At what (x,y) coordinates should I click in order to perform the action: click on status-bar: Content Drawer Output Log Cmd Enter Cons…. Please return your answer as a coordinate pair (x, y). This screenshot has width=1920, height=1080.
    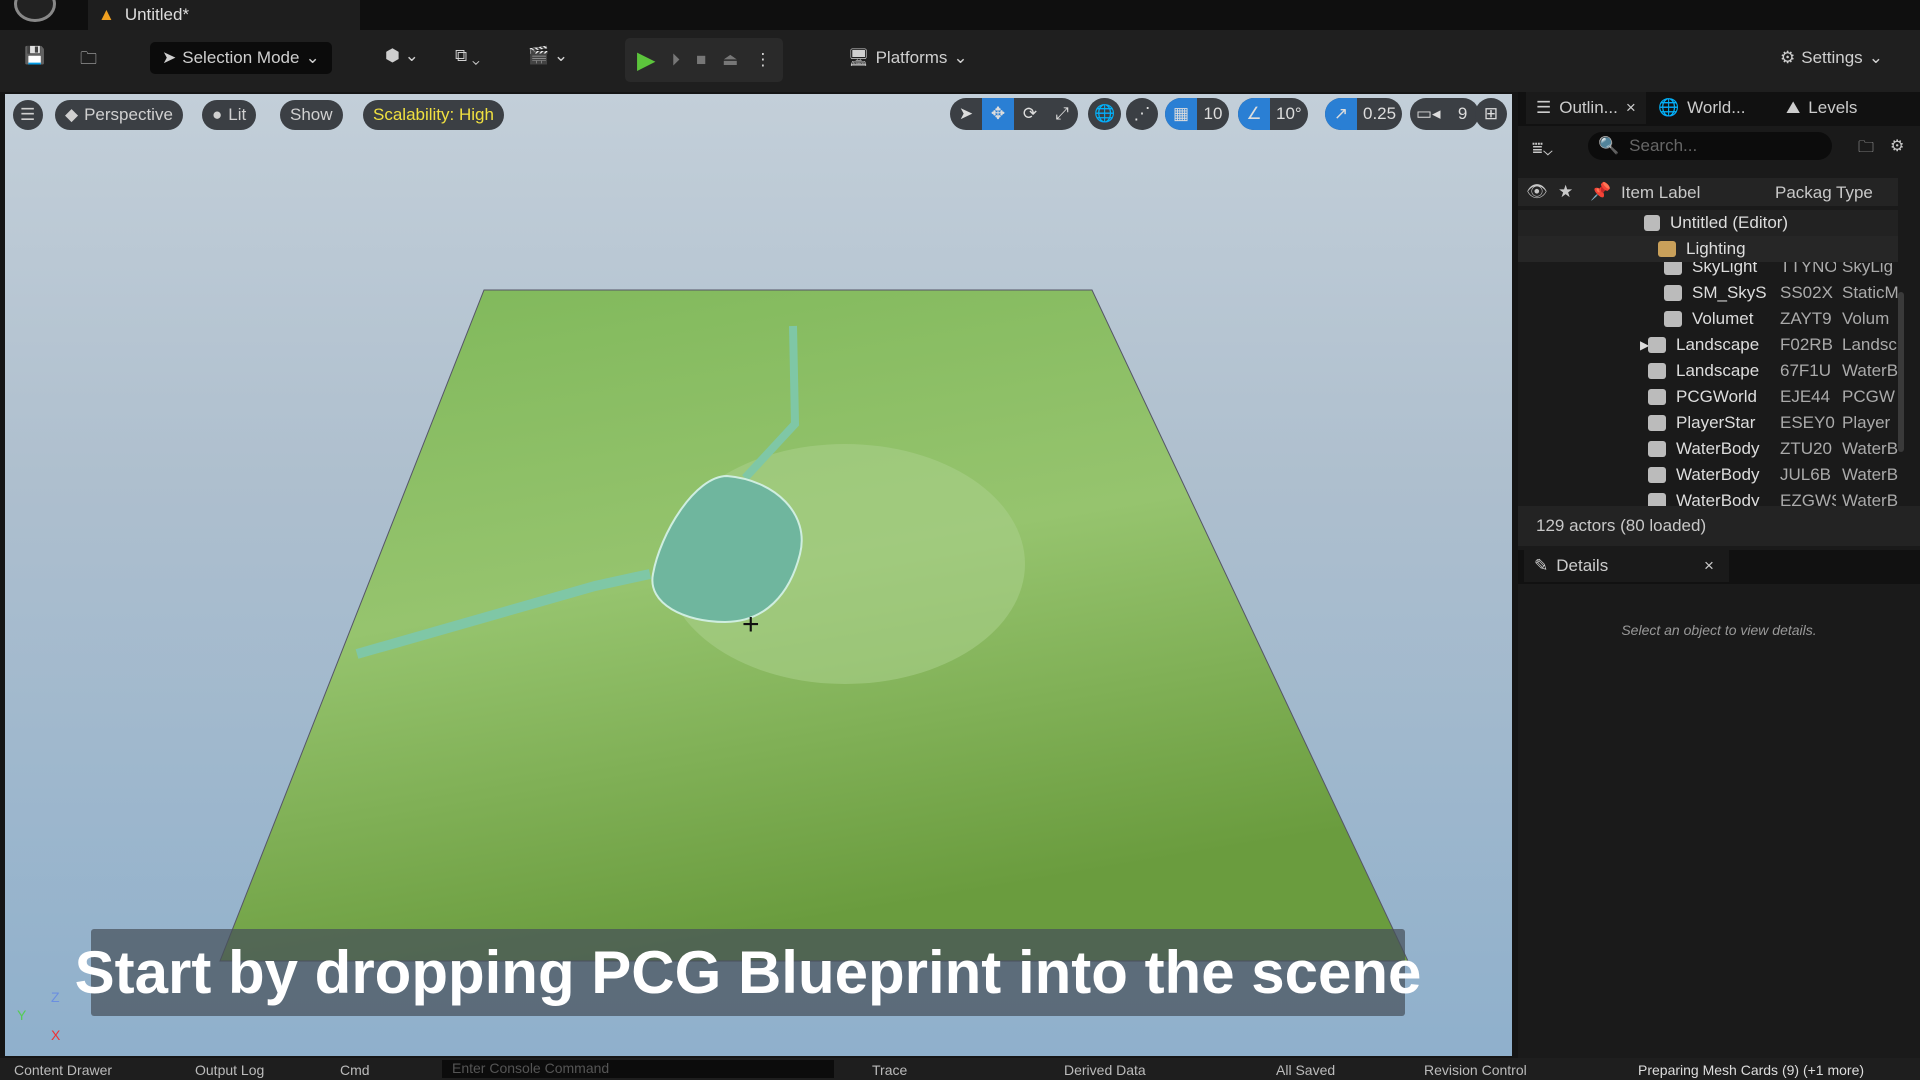
    Looking at the image, I should click on (960, 1069).